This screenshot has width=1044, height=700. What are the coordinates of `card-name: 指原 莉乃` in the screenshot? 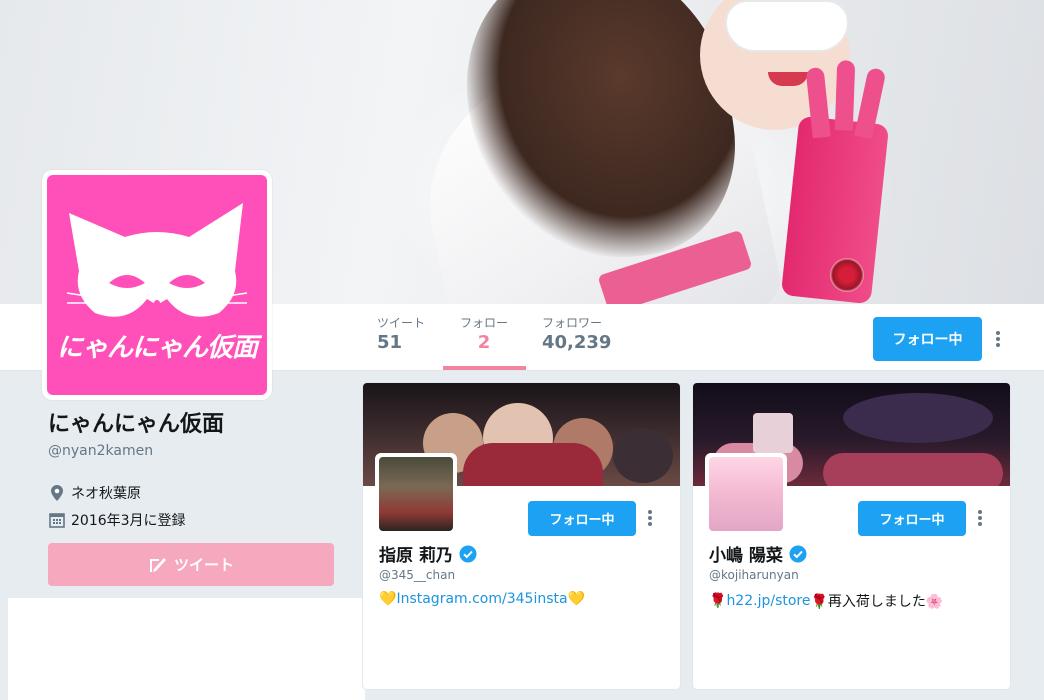 It's located at (428, 553).